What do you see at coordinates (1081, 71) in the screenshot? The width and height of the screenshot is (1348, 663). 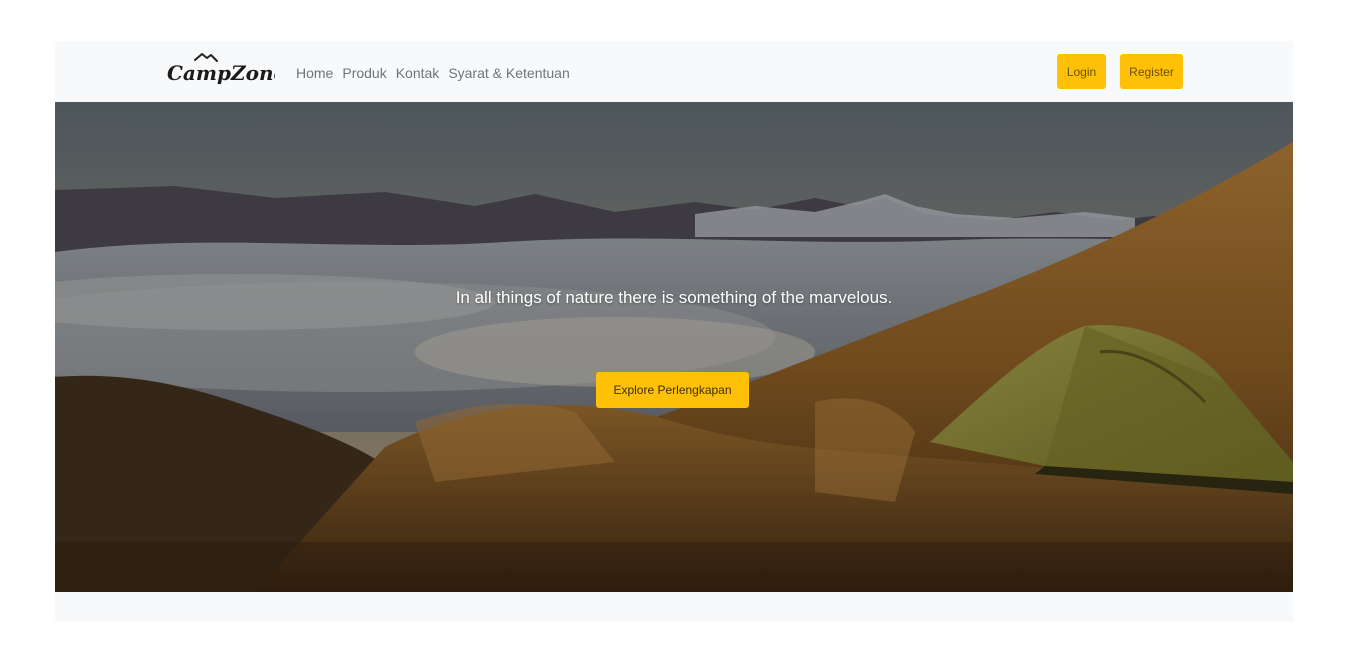 I see `login-button: Login` at bounding box center [1081, 71].